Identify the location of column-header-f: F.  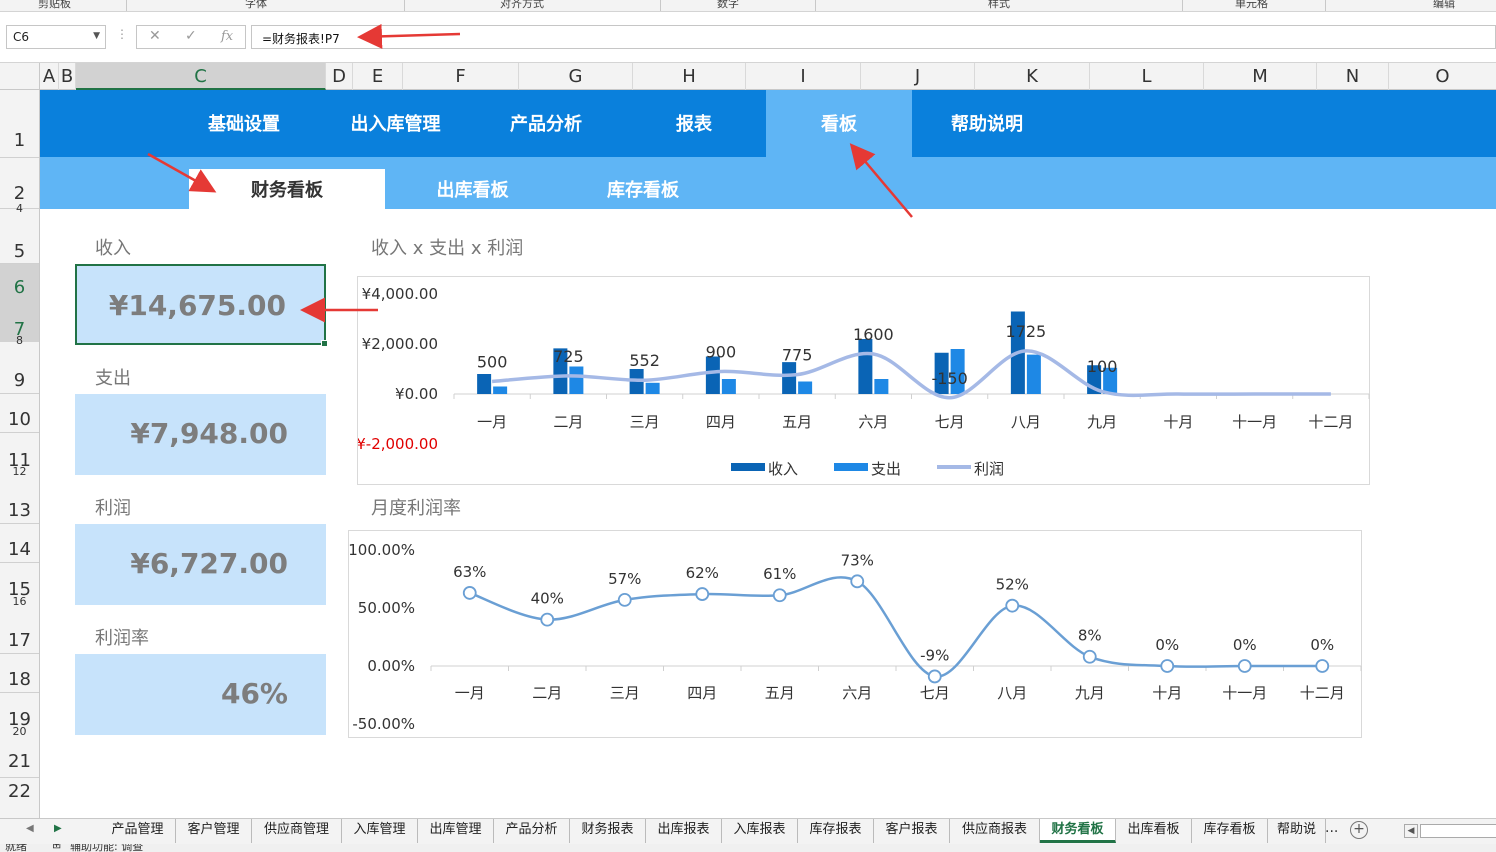
(461, 76).